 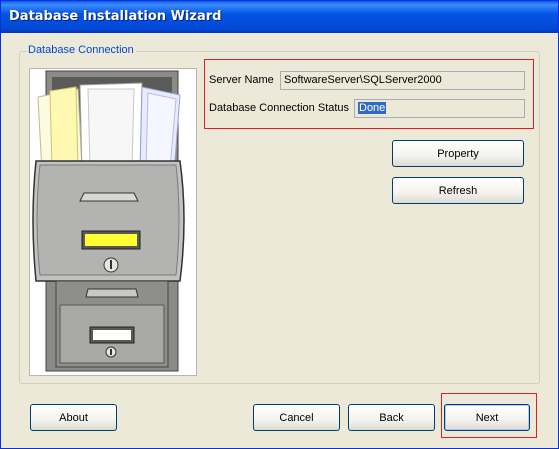 I want to click on window-title: Database Installation Wizard, so click(x=115, y=16).